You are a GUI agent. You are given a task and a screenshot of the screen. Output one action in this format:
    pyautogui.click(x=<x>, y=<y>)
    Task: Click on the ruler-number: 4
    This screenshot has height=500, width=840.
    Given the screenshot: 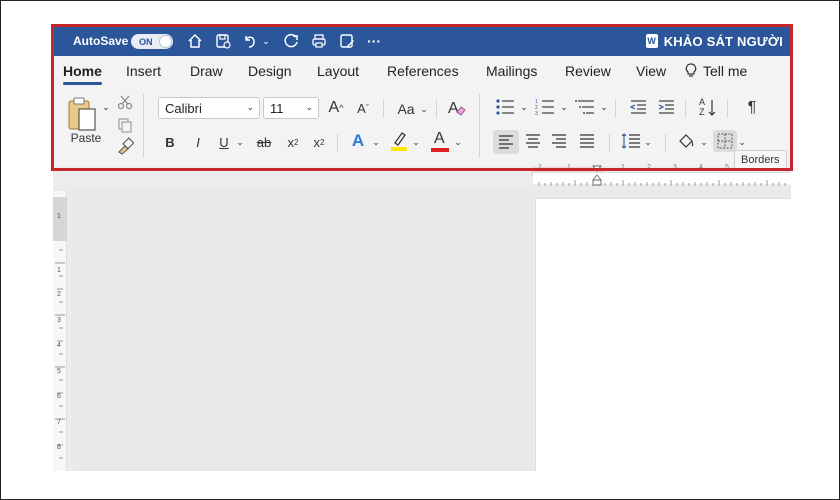 What is the action you would take?
    pyautogui.click(x=59, y=345)
    